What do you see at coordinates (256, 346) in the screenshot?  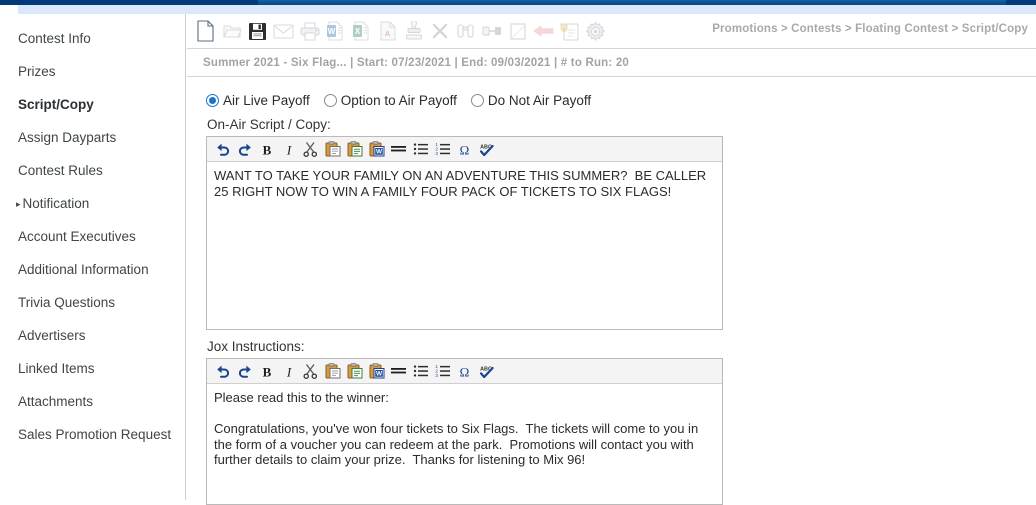 I see `jox-instructions-label: Jox Instructions:` at bounding box center [256, 346].